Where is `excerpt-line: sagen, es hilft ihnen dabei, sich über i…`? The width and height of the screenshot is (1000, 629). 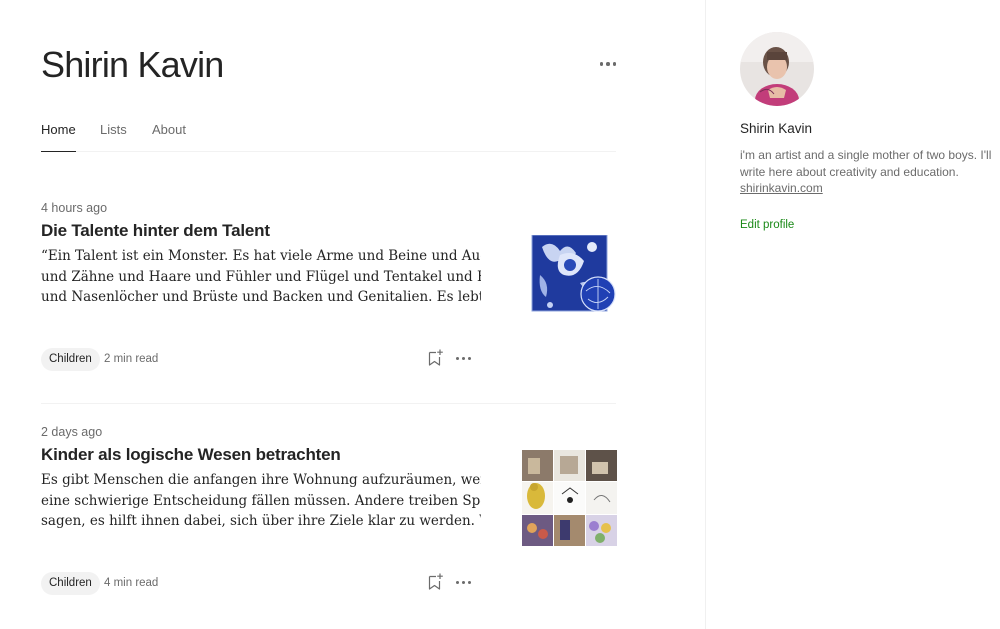 excerpt-line: sagen, es hilft ihnen dabei, sich über i… is located at coordinates (261, 521).